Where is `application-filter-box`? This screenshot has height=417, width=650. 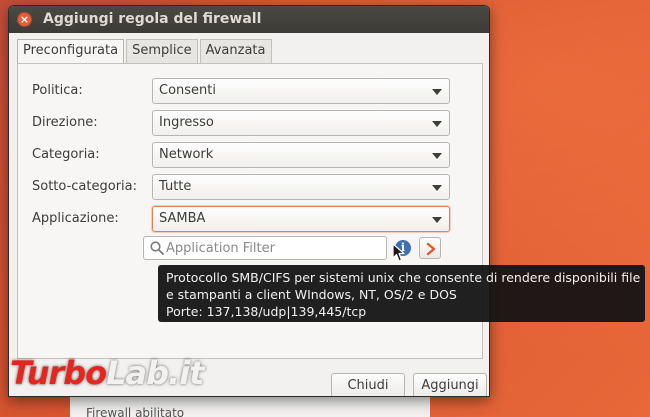
application-filter-box is located at coordinates (265, 248).